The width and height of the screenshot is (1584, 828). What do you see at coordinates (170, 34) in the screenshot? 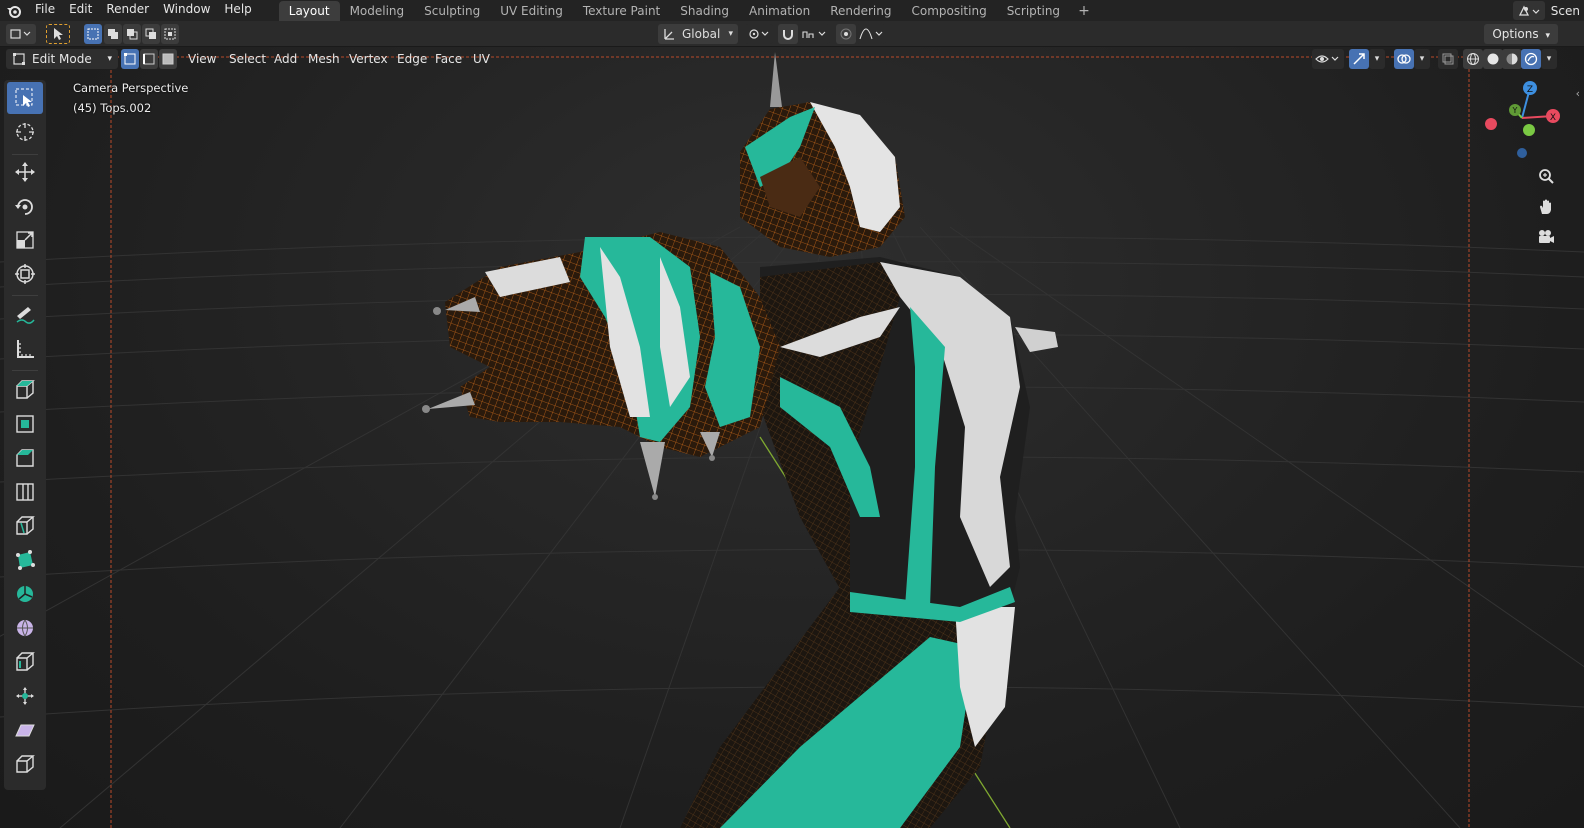
I see `select-mode-intersect-button` at bounding box center [170, 34].